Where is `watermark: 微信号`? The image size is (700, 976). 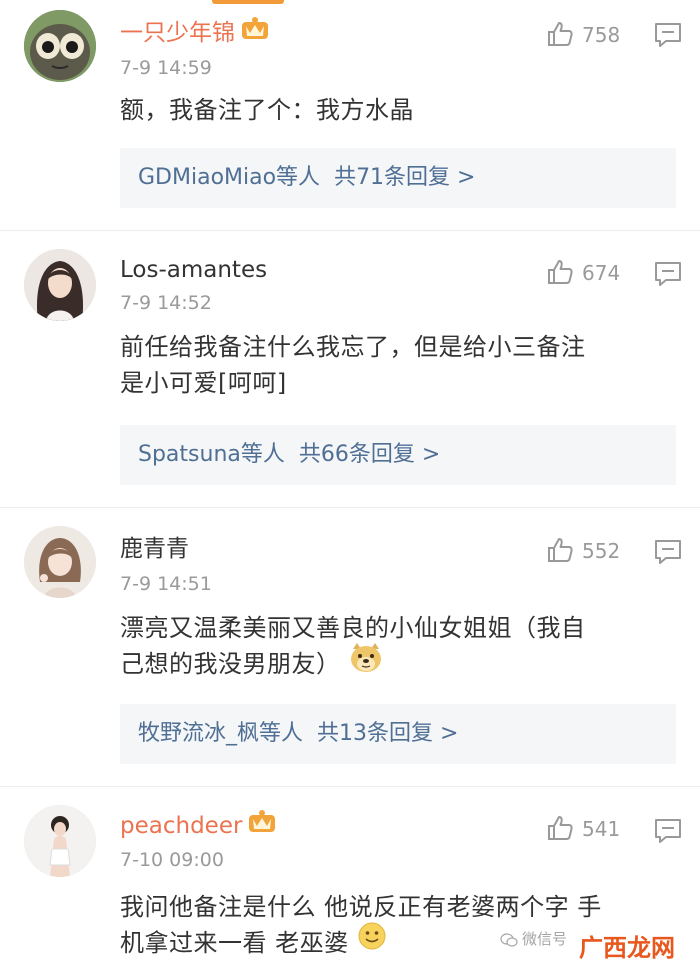 watermark: 微信号 is located at coordinates (533, 938).